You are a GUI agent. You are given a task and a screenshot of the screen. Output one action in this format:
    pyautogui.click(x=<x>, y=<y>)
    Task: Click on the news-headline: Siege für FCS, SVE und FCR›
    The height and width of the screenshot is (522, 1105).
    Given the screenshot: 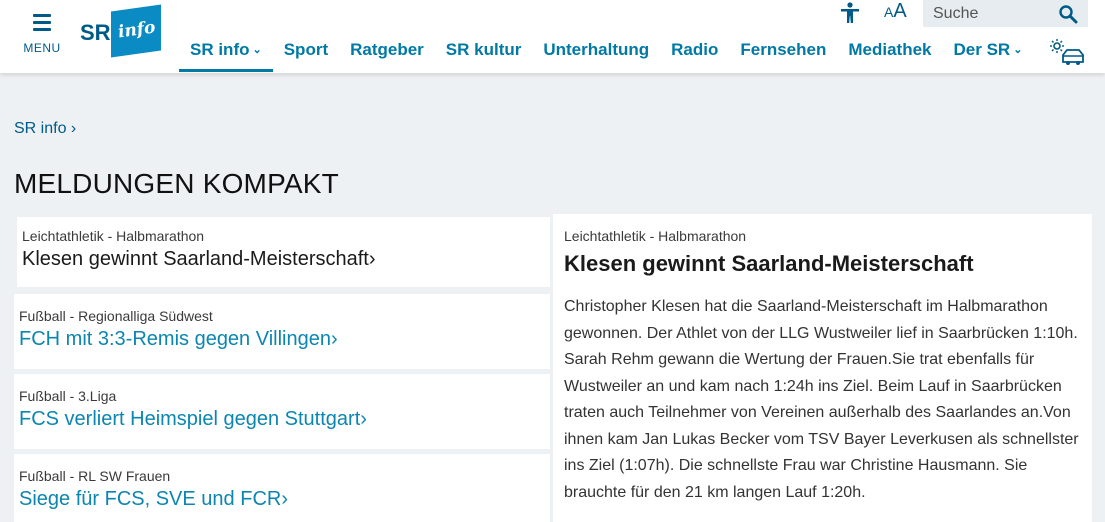 What is the action you would take?
    pyautogui.click(x=153, y=499)
    